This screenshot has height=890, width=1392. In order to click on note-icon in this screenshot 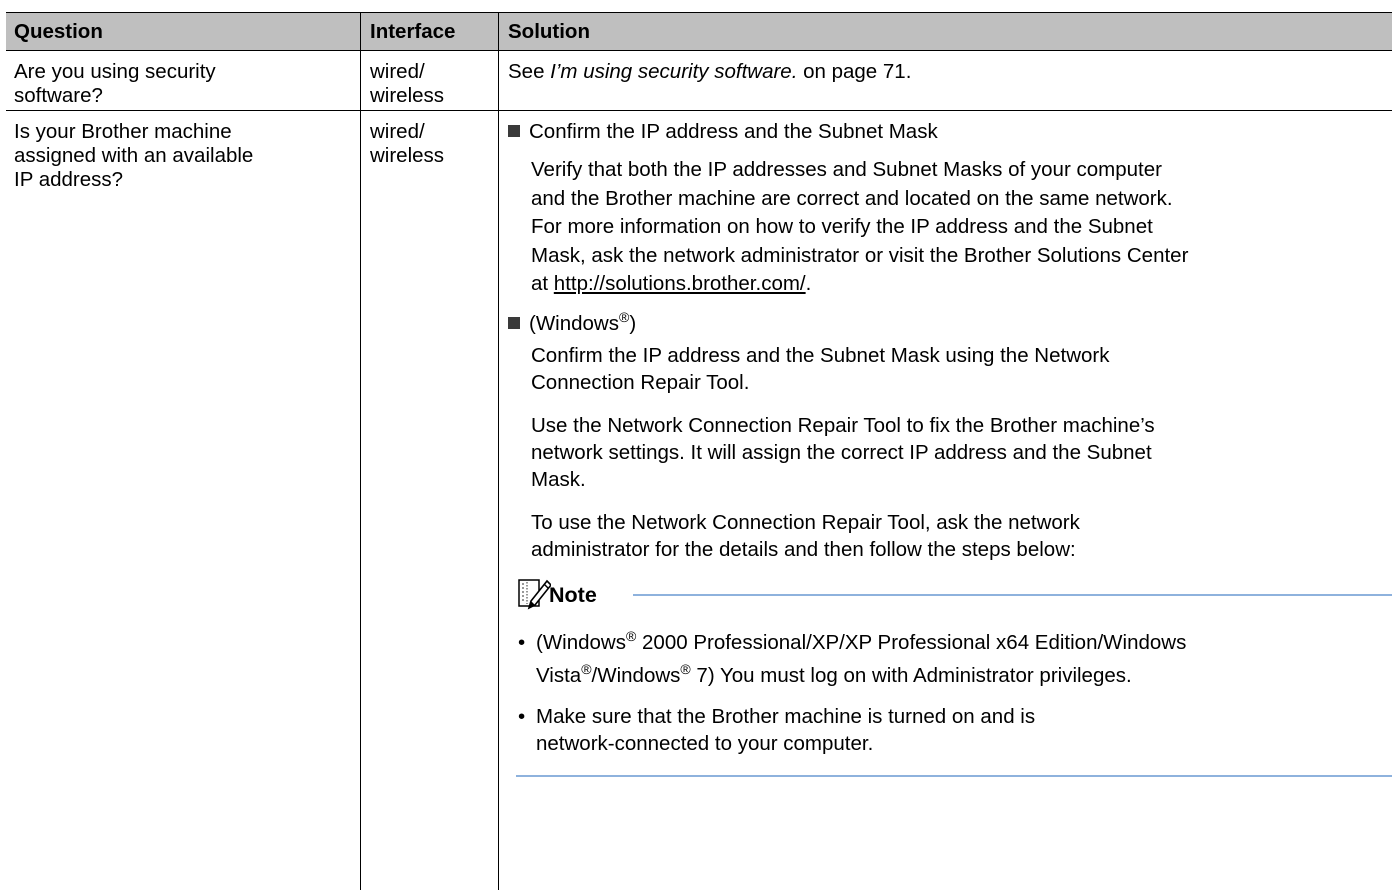, I will do `click(535, 594)`.